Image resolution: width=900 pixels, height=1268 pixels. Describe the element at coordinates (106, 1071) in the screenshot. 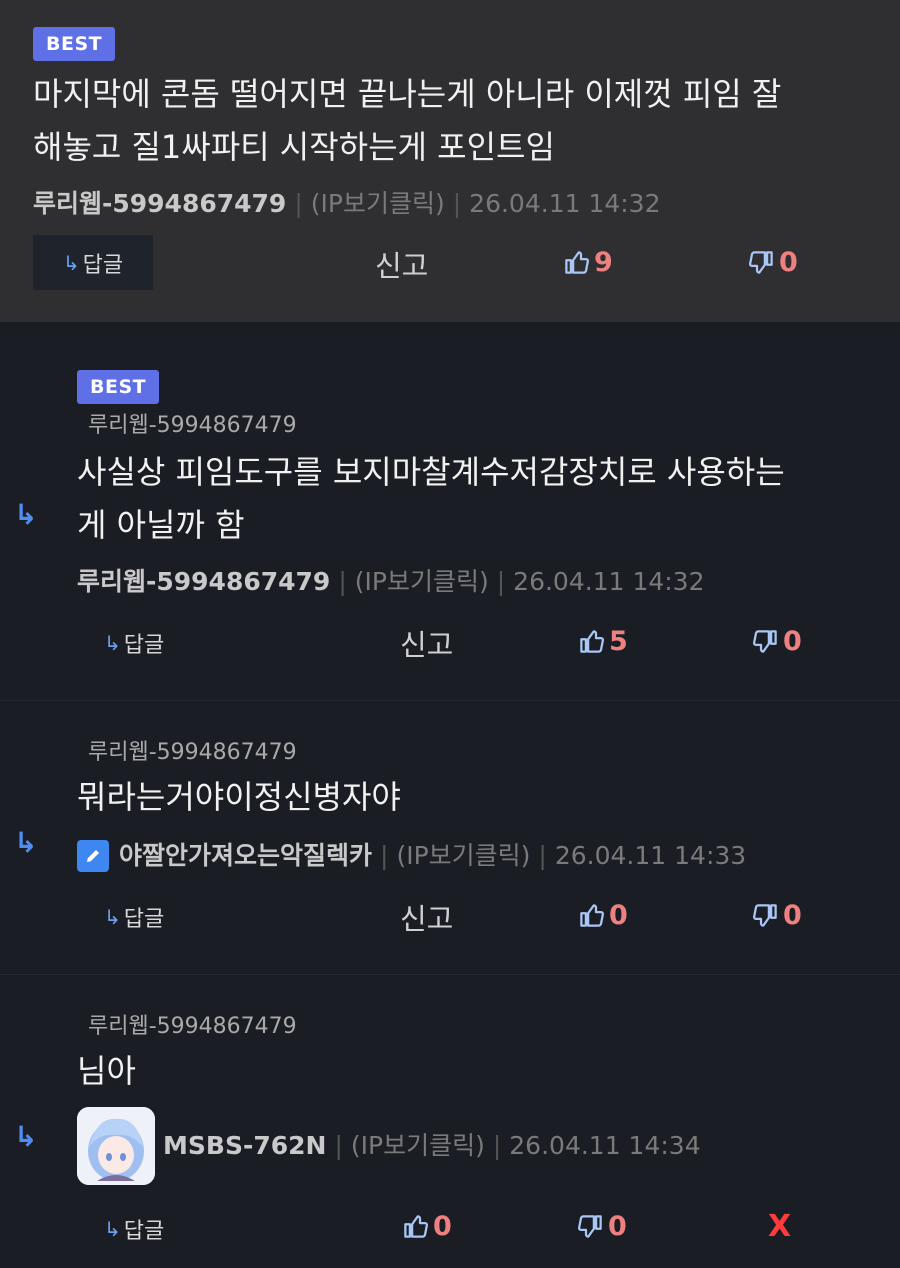

I see `comment-text: 님아` at that location.